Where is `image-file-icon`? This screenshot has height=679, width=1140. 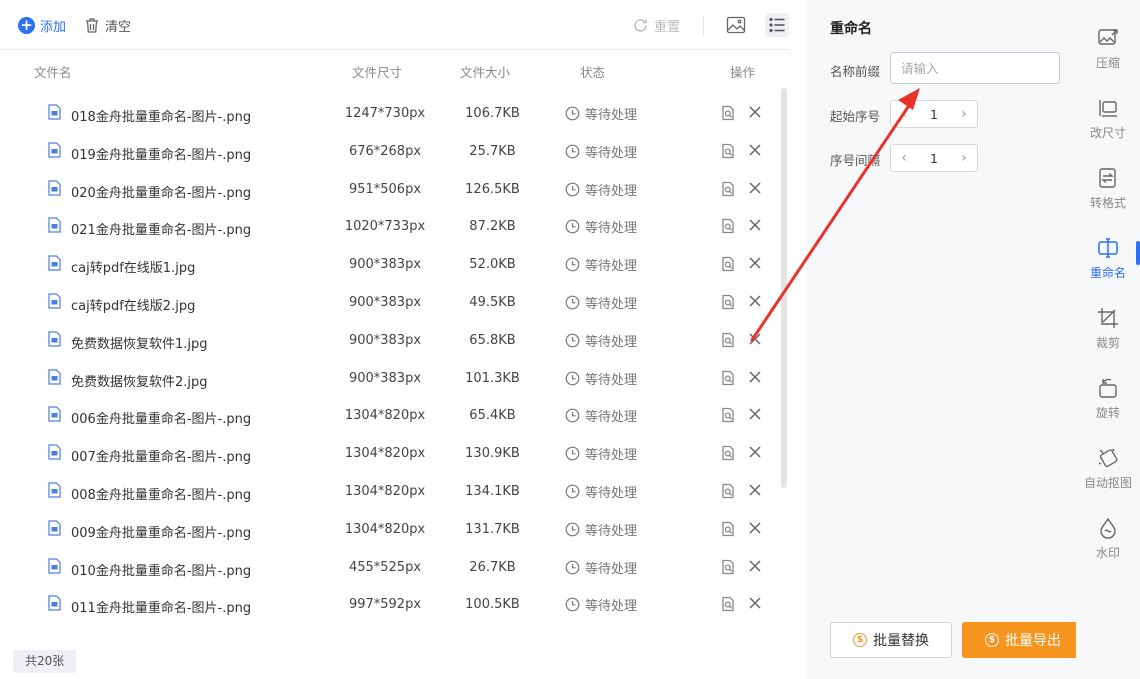
image-file-icon is located at coordinates (54, 263).